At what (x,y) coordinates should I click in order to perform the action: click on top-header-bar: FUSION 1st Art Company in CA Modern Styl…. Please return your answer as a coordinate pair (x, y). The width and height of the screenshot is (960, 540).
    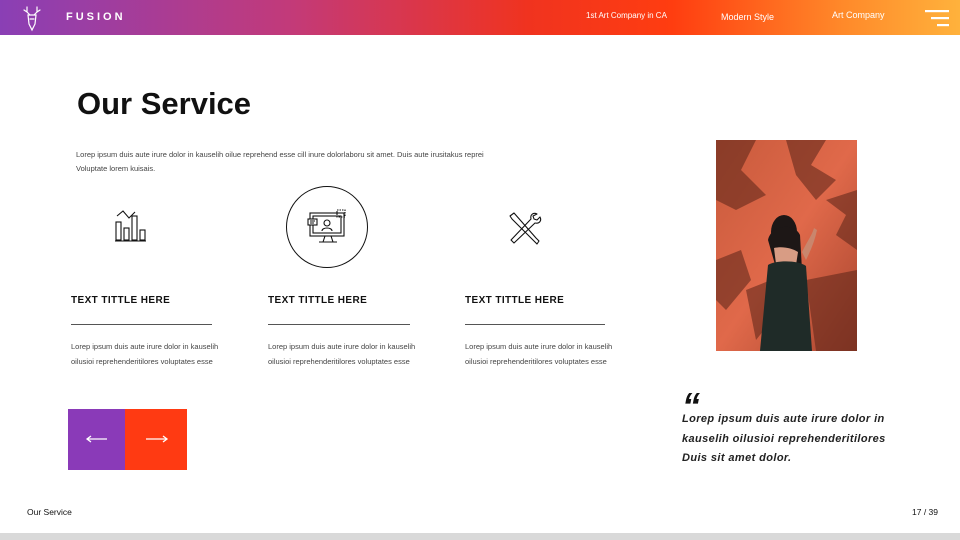
    Looking at the image, I should click on (480, 17).